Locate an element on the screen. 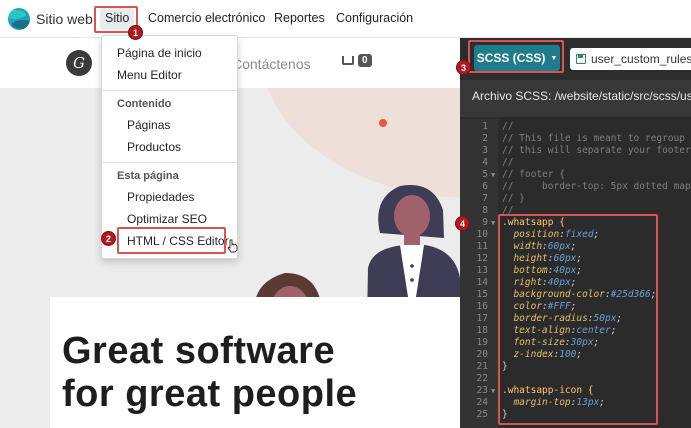 The image size is (691, 428). hero-title: Great software for great people is located at coordinates (209, 373).